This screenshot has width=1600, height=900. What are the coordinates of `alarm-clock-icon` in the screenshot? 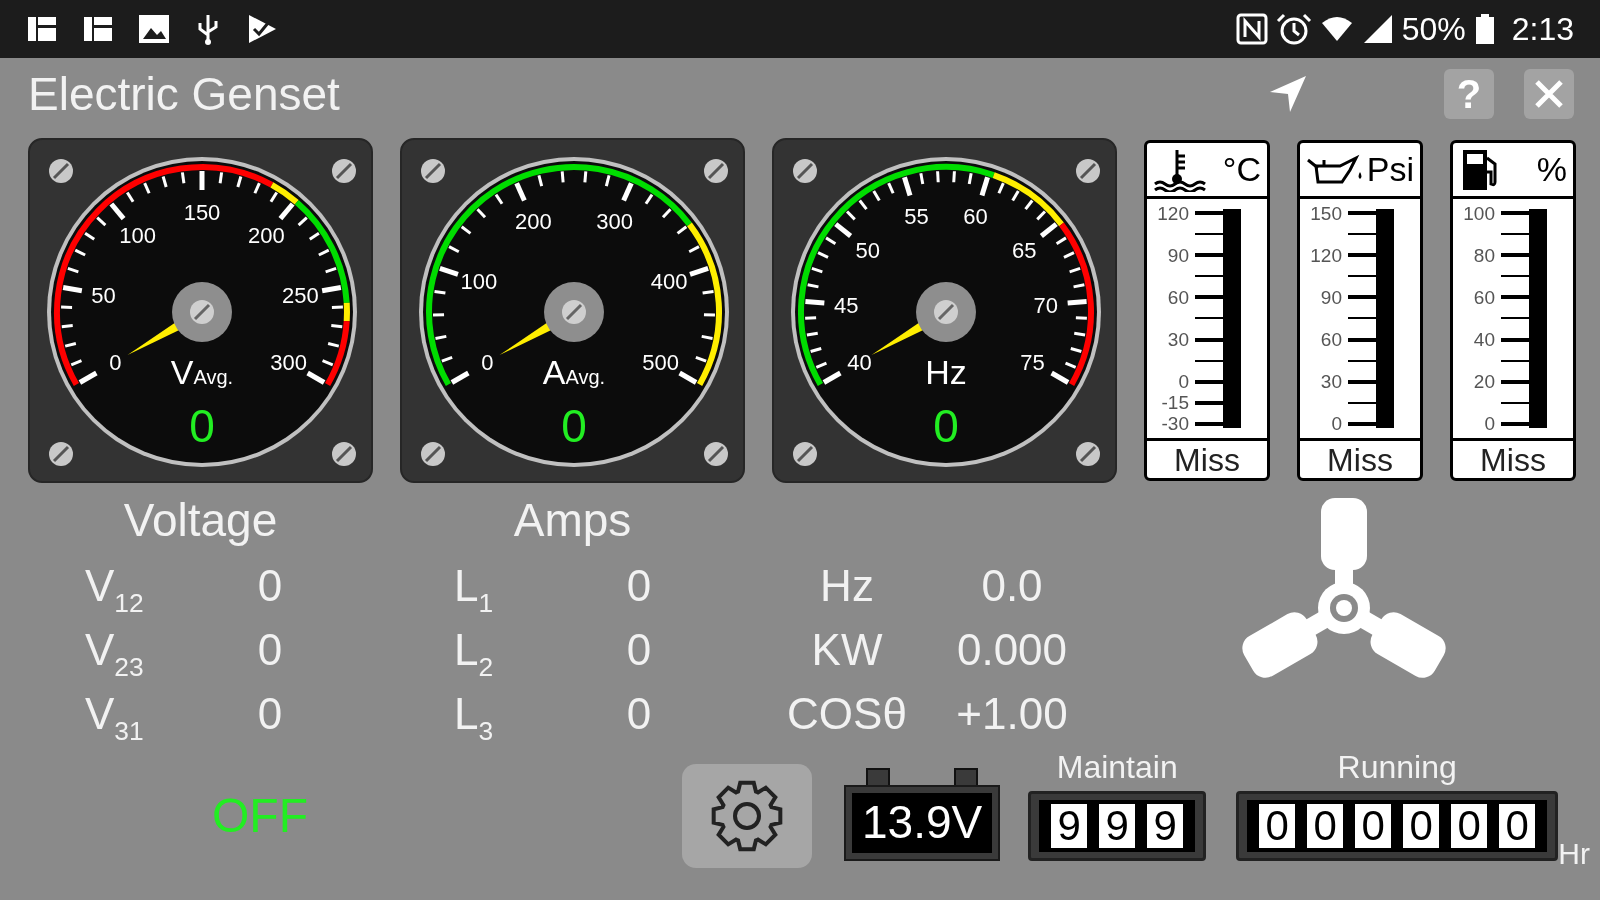 It's located at (1293, 29).